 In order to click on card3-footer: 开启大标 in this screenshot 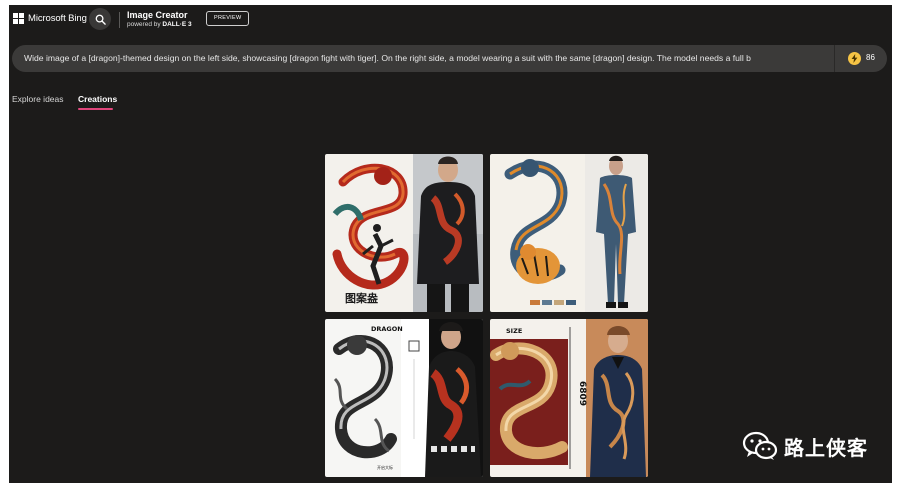, I will do `click(385, 467)`.